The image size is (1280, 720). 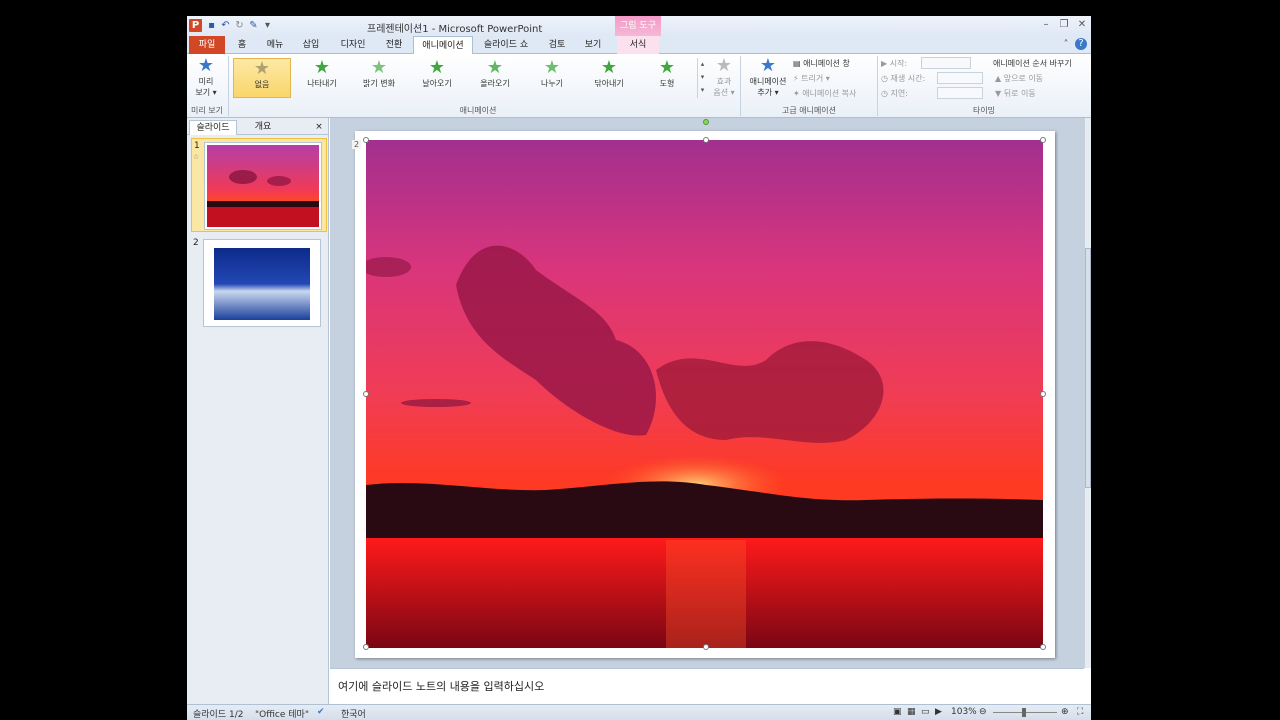 What do you see at coordinates (253, 25) in the screenshot?
I see `brush-icon: ✎` at bounding box center [253, 25].